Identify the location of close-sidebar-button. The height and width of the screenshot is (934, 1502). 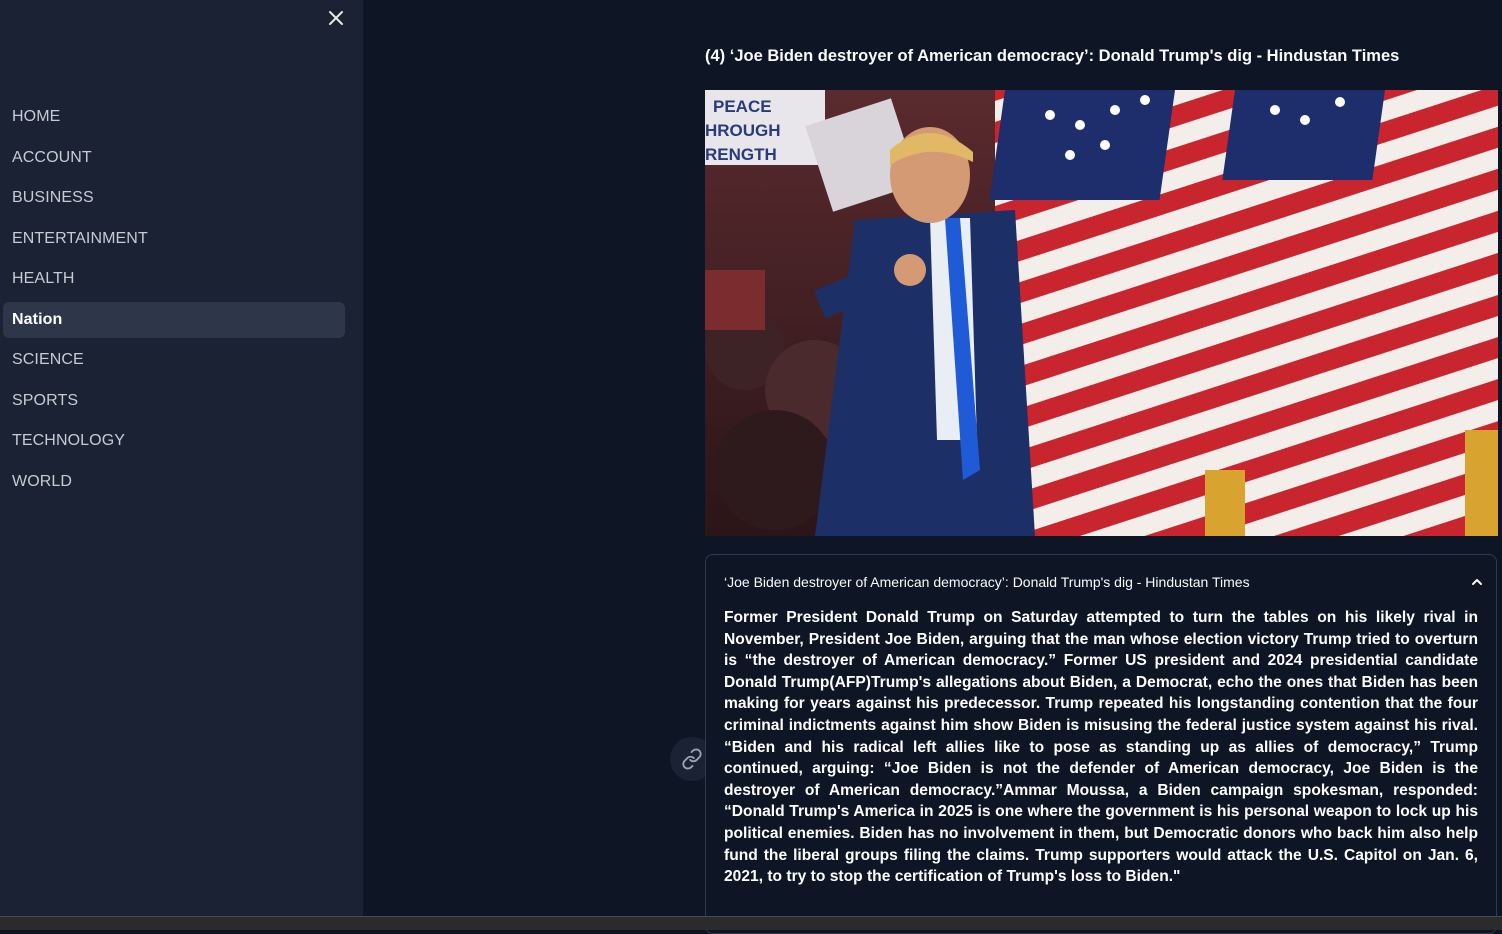
(336, 18).